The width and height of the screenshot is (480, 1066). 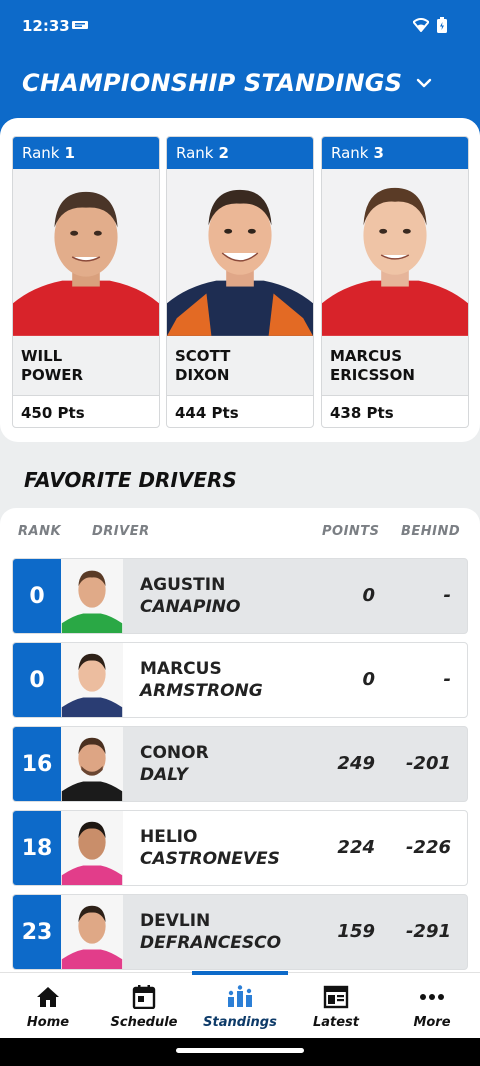 What do you see at coordinates (356, 931) in the screenshot?
I see `row-points: 159` at bounding box center [356, 931].